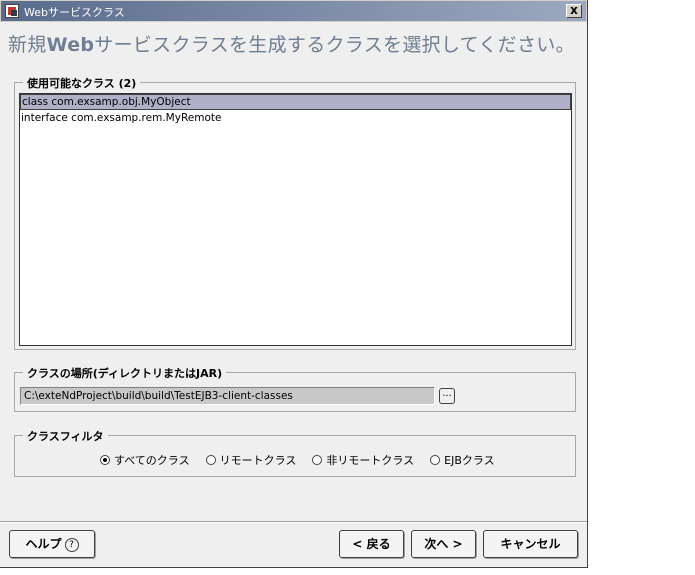 This screenshot has height=575, width=695. What do you see at coordinates (371, 544) in the screenshot?
I see `back-button: < 戻る` at bounding box center [371, 544].